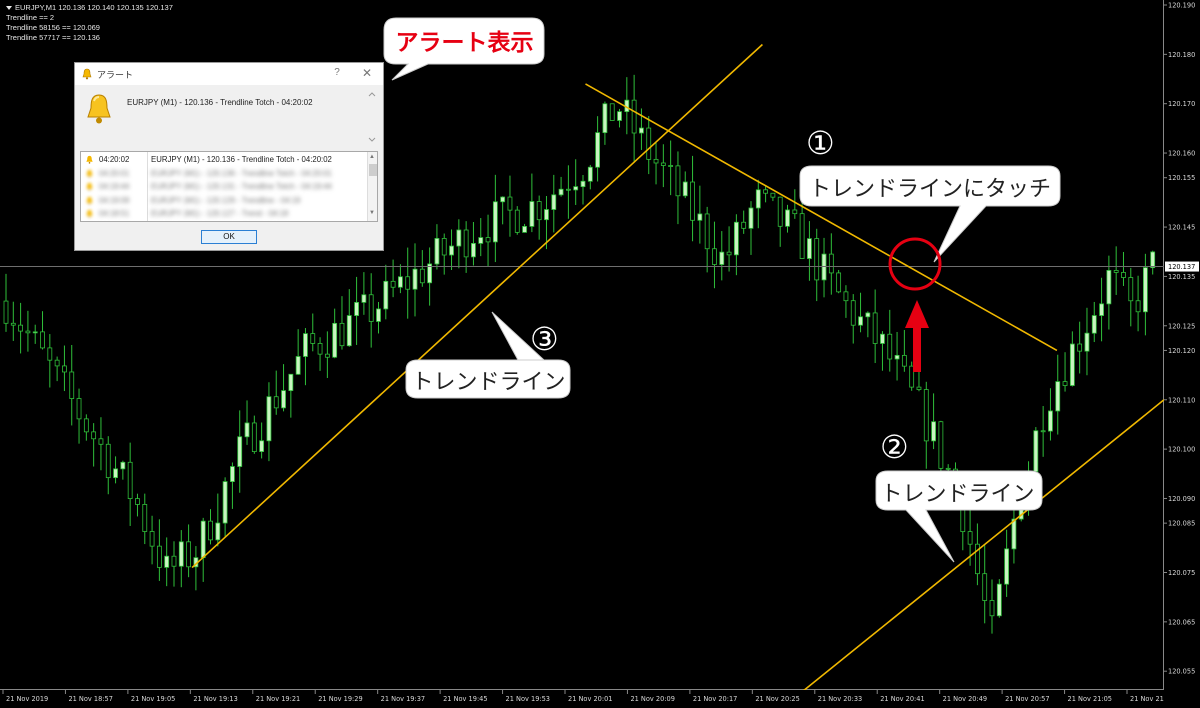 The height and width of the screenshot is (708, 1200). What do you see at coordinates (367, 73) in the screenshot?
I see `close-button: ✕` at bounding box center [367, 73].